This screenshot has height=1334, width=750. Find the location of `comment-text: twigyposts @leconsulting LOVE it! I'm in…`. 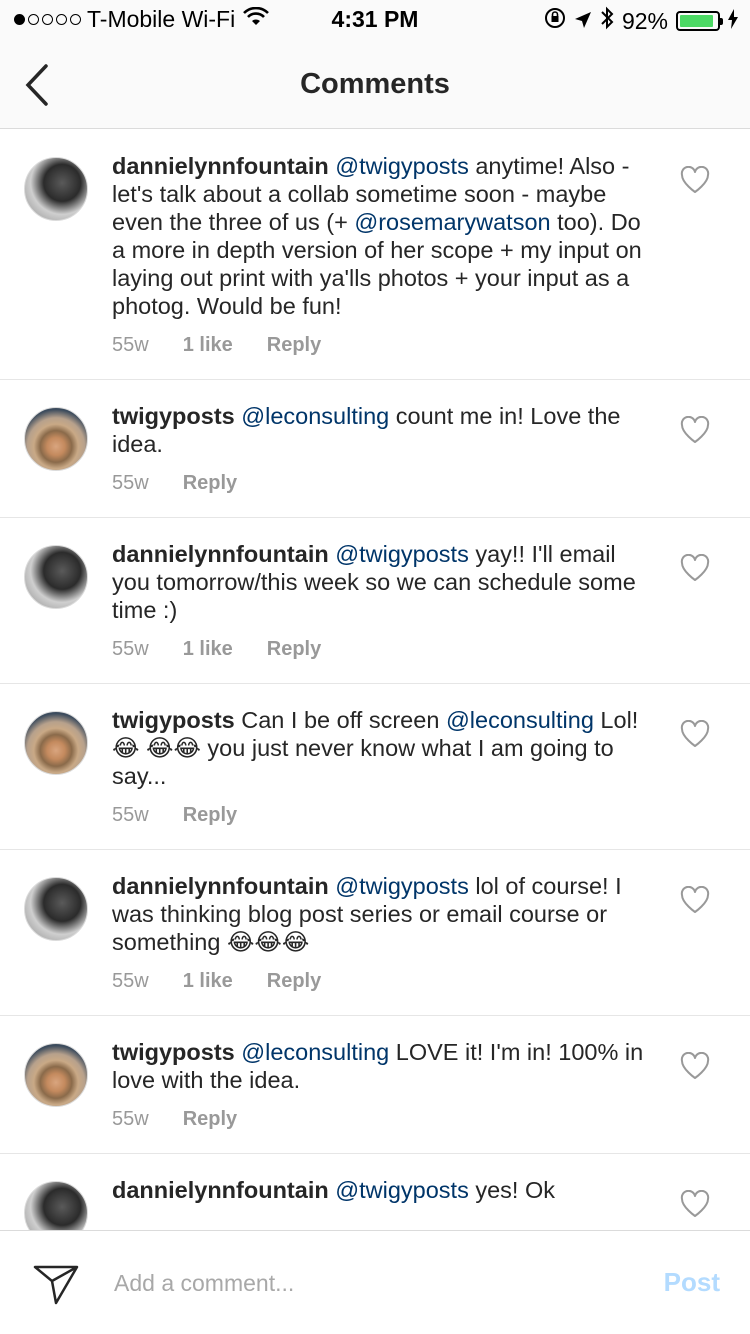

comment-text: twigyposts @leconsulting LOVE it! I'm in… is located at coordinates (382, 1066).